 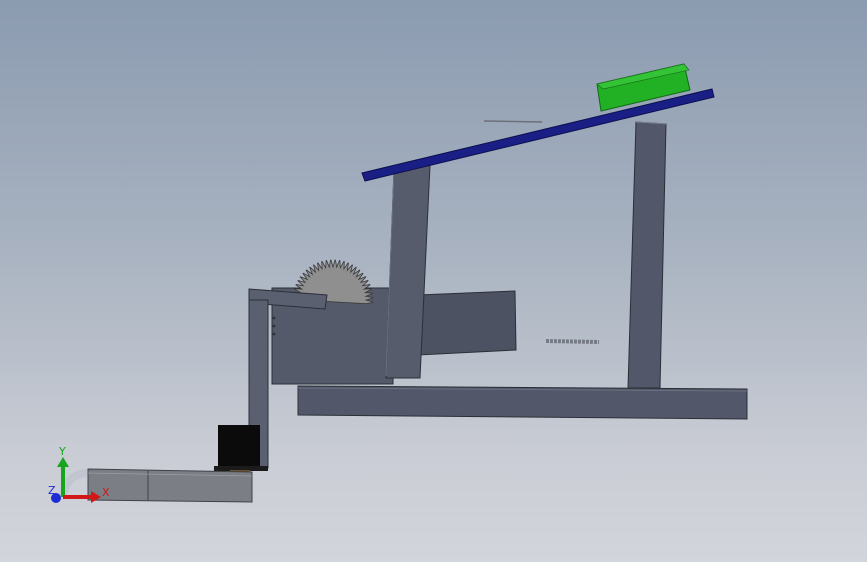 I want to click on y-axis-head, so click(x=63, y=462).